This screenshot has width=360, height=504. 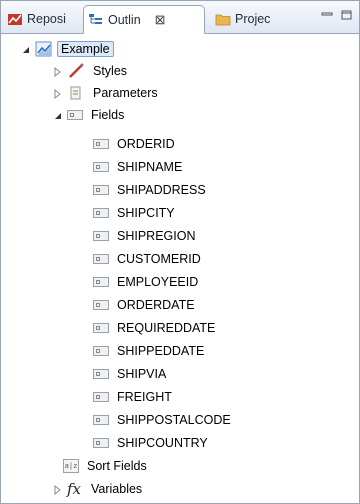 I want to click on sort-fields-icon: a|z, so click(x=71, y=466).